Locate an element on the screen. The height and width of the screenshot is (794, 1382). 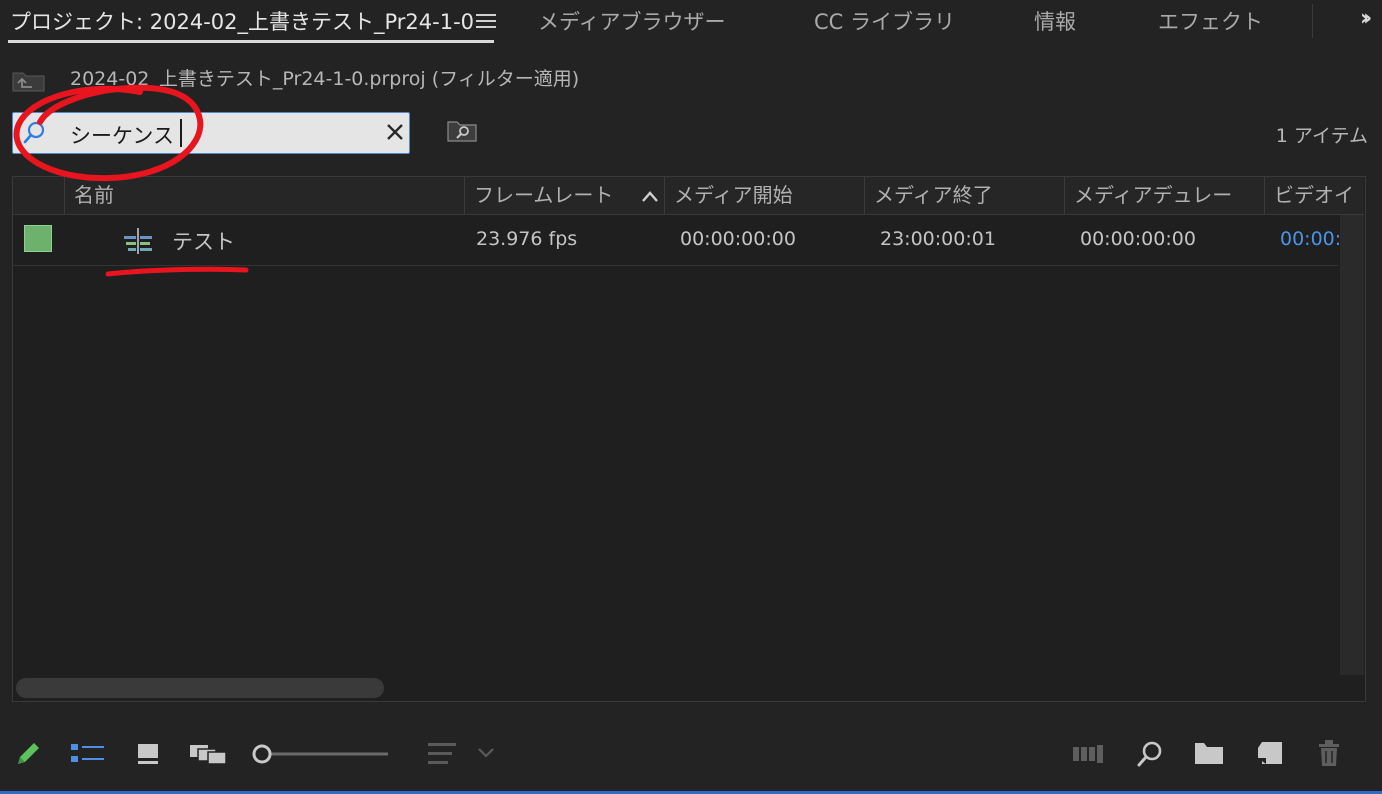
item-count: 1 アイテム is located at coordinates (1321, 136).